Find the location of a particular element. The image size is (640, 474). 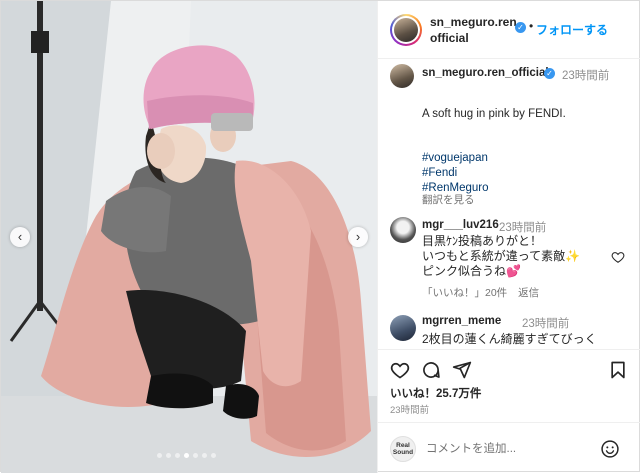

comment-username: mgrren_meme is located at coordinates (461, 321).